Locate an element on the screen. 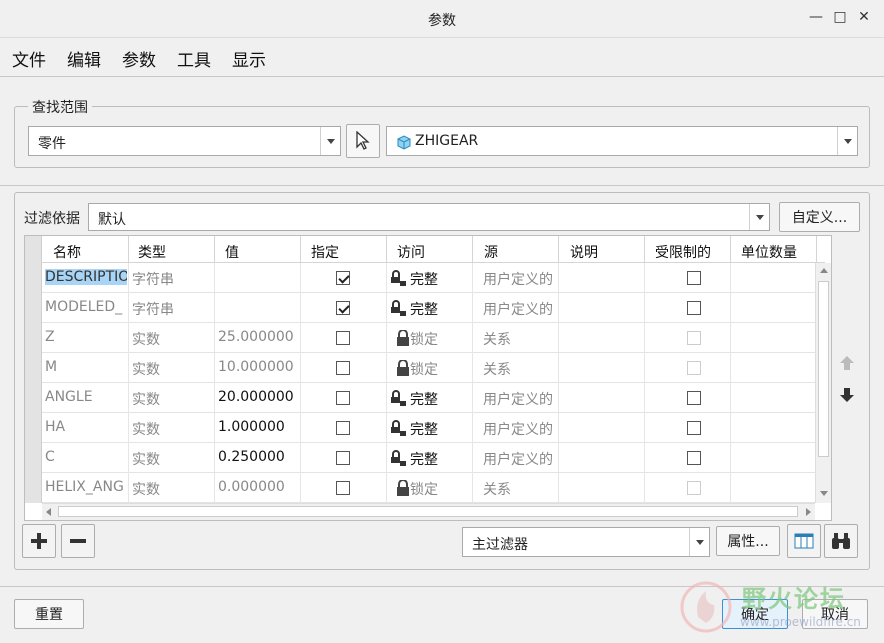  col-header-unit-quantity: 单位数量 is located at coordinates (769, 252).